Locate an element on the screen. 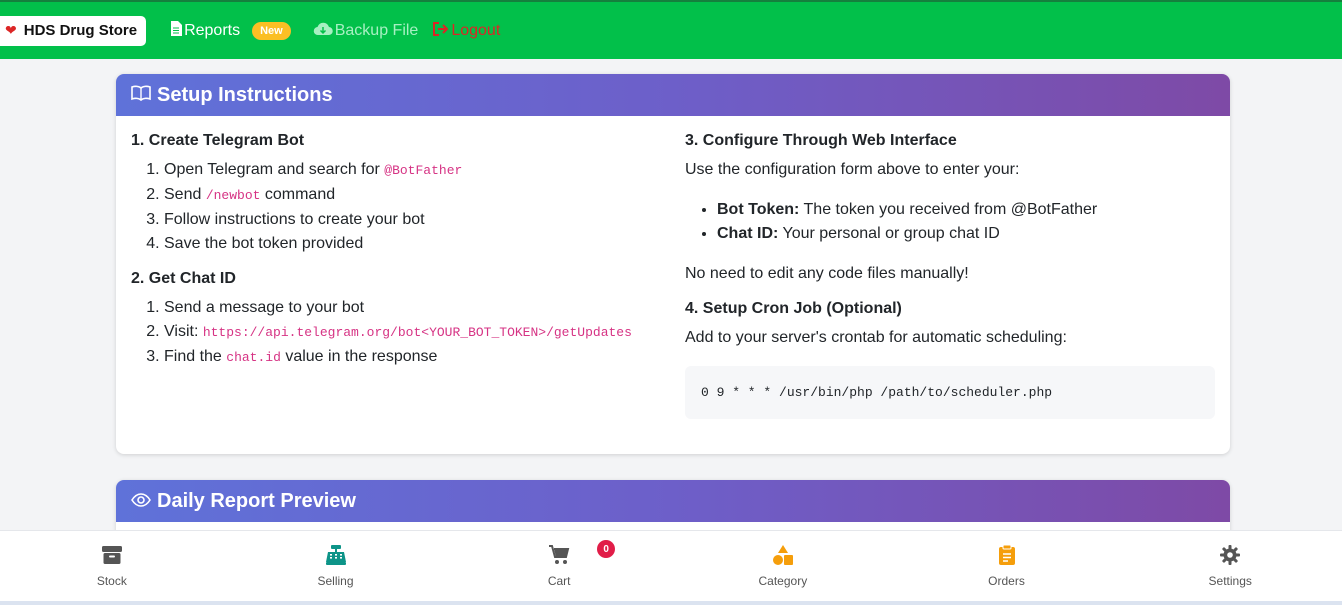 This screenshot has width=1342, height=605. step1-item2-post: command is located at coordinates (298, 194).